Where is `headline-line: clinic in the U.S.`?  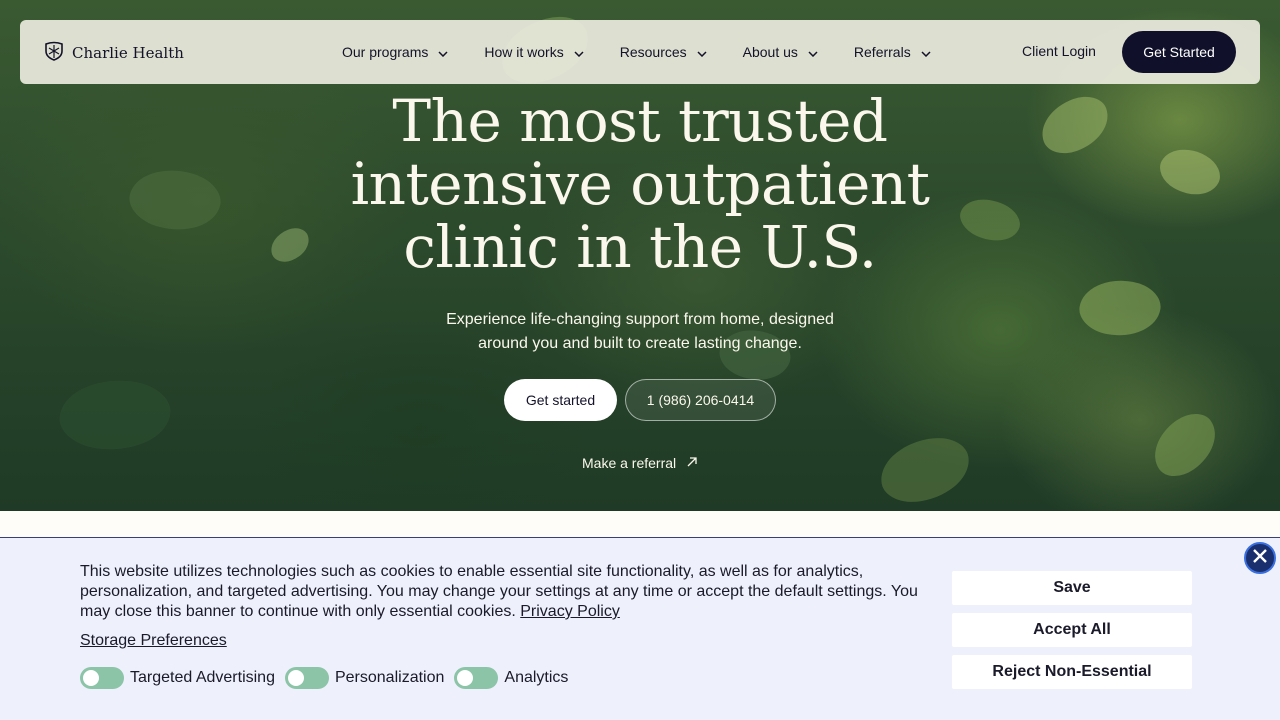 headline-line: clinic in the U.S. is located at coordinates (640, 247).